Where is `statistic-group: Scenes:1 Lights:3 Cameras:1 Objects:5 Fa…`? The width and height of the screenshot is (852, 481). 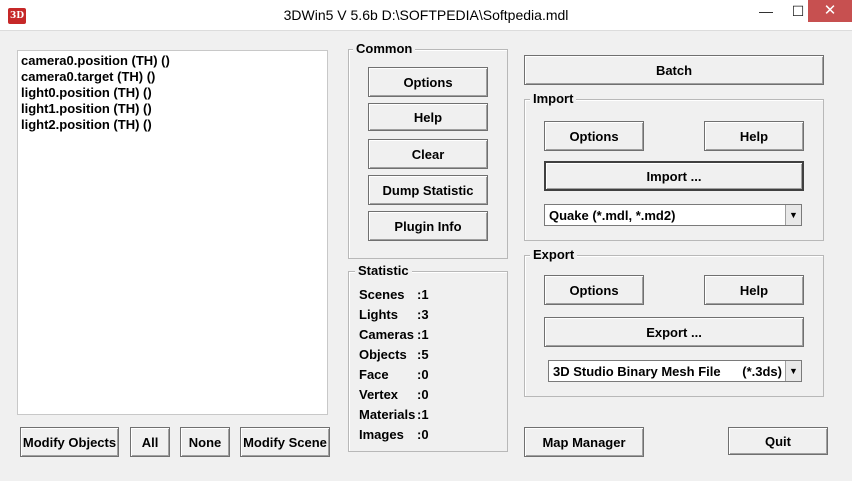 statistic-group: Scenes:1 Lights:3 Cameras:1 Objects:5 Fa… is located at coordinates (428, 361).